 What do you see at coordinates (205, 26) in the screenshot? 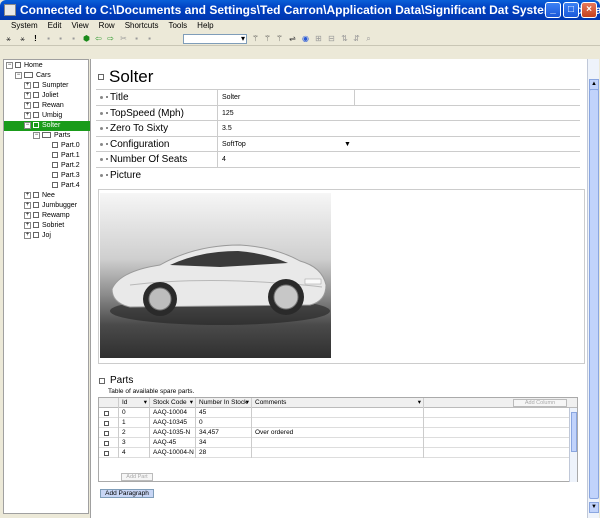
I see `menu-help: Help` at bounding box center [205, 26].